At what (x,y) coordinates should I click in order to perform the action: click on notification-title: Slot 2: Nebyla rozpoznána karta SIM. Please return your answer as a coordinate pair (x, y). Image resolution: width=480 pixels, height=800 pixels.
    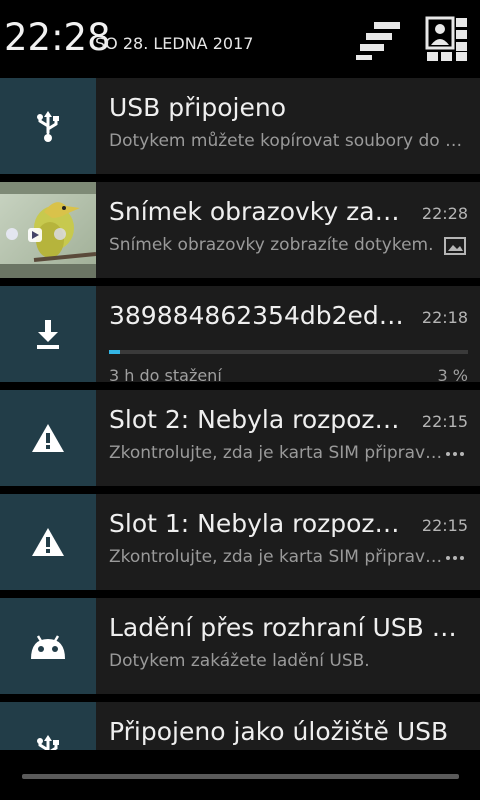
    Looking at the image, I should click on (259, 419).